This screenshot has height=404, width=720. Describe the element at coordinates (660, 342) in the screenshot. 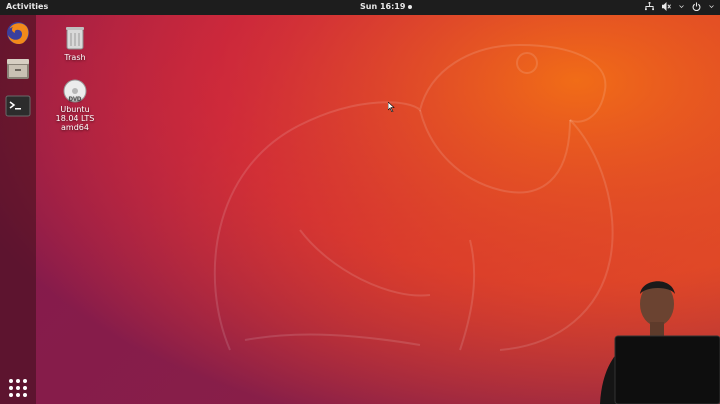

I see `presenter-webcam-overlay` at that location.